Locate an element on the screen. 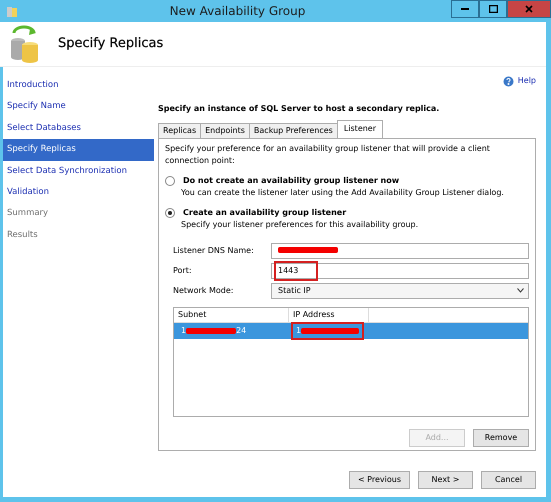 The height and width of the screenshot is (502, 551). tab: Backup Preferences is located at coordinates (293, 131).